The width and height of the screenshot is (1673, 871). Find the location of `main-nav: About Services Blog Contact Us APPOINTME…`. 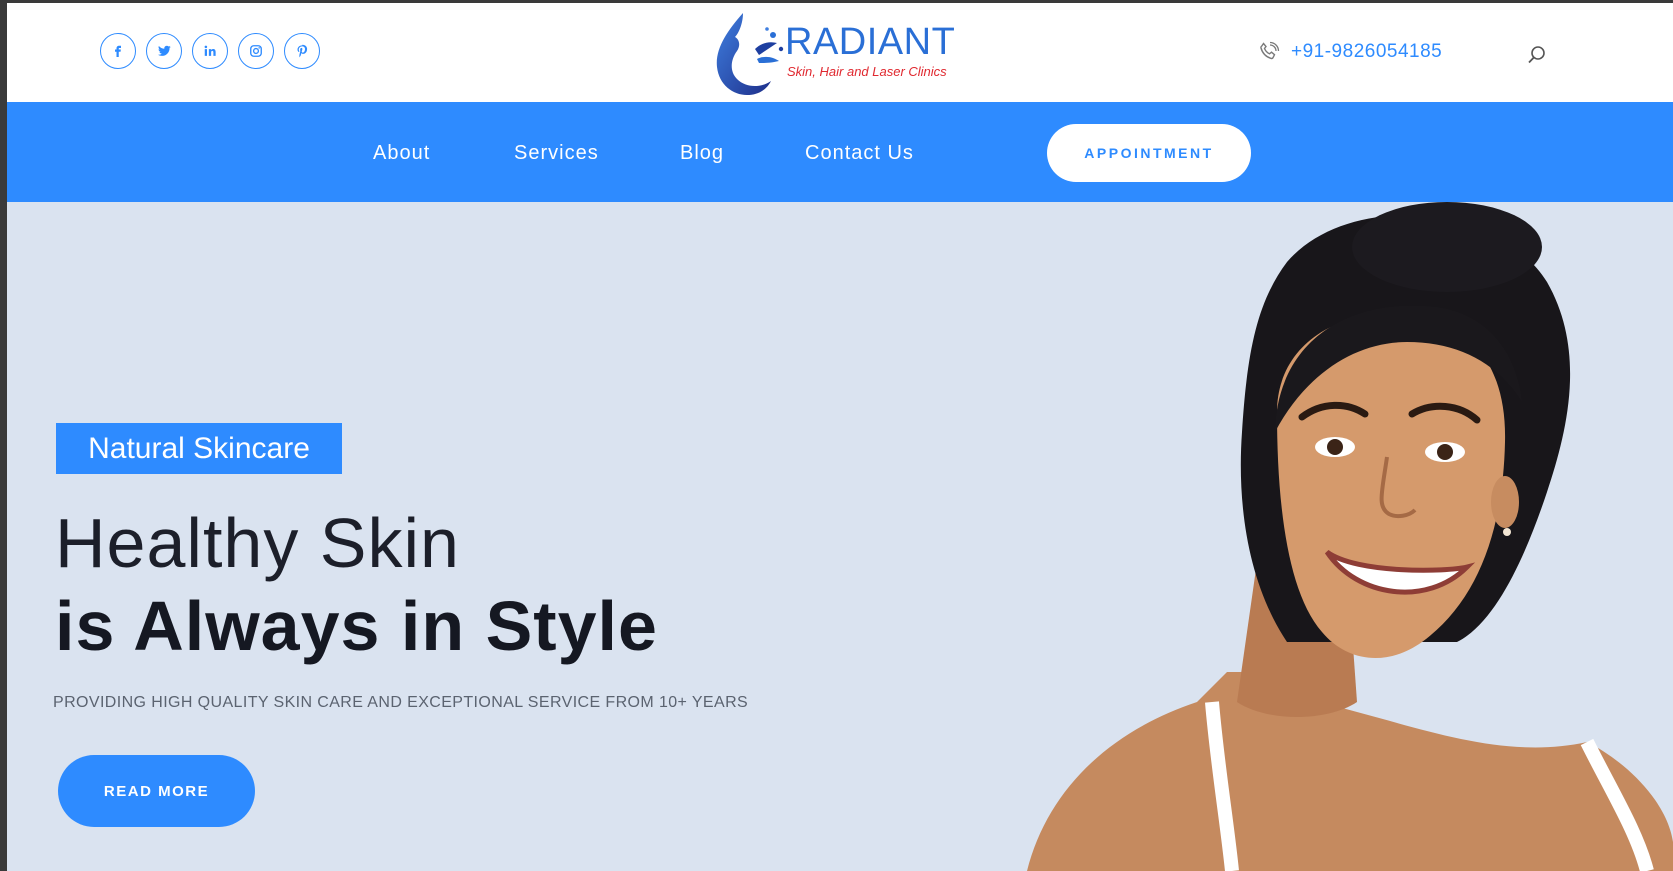

main-nav: About Services Blog Contact Us APPOINTME… is located at coordinates (840, 152).